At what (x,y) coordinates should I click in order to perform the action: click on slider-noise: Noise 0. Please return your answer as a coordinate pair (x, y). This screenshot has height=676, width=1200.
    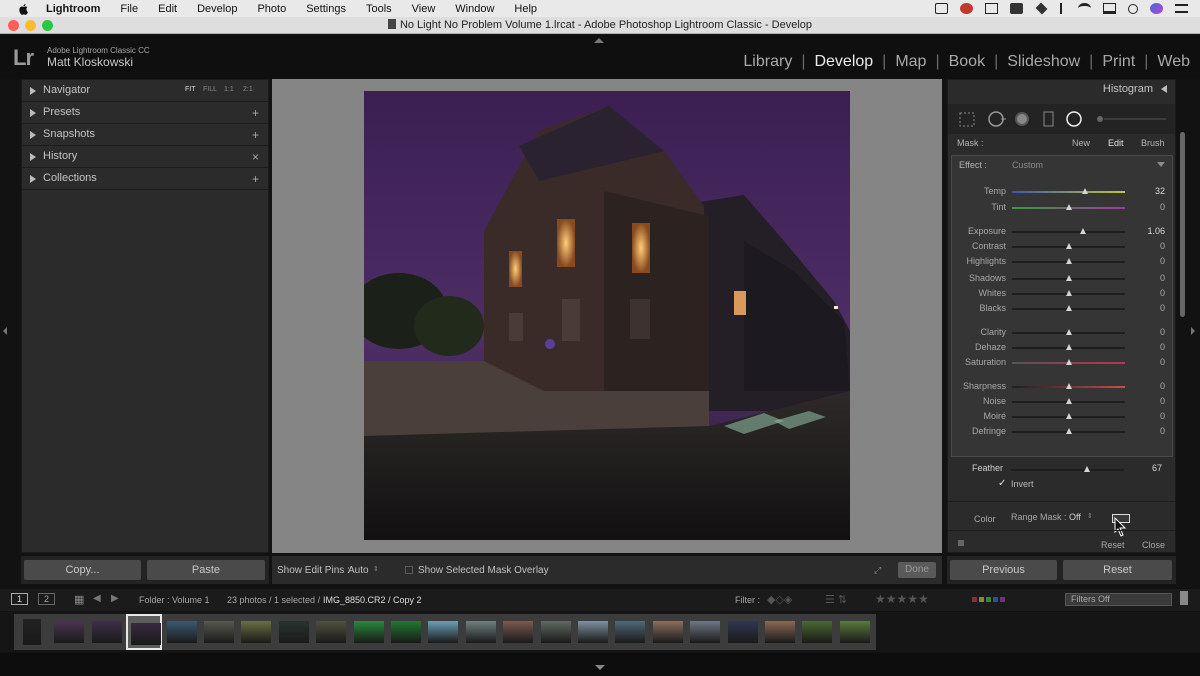
    Looking at the image, I should click on (1062, 402).